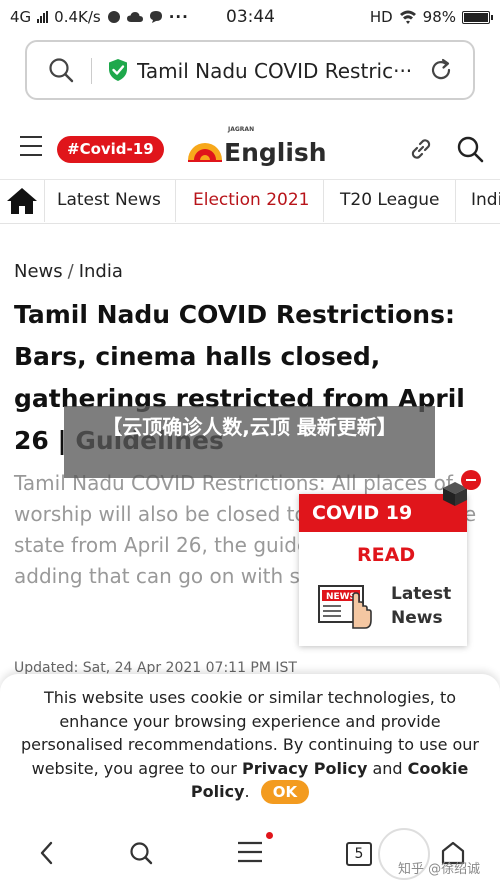  What do you see at coordinates (407, 17) in the screenshot?
I see `wifi-icon` at bounding box center [407, 17].